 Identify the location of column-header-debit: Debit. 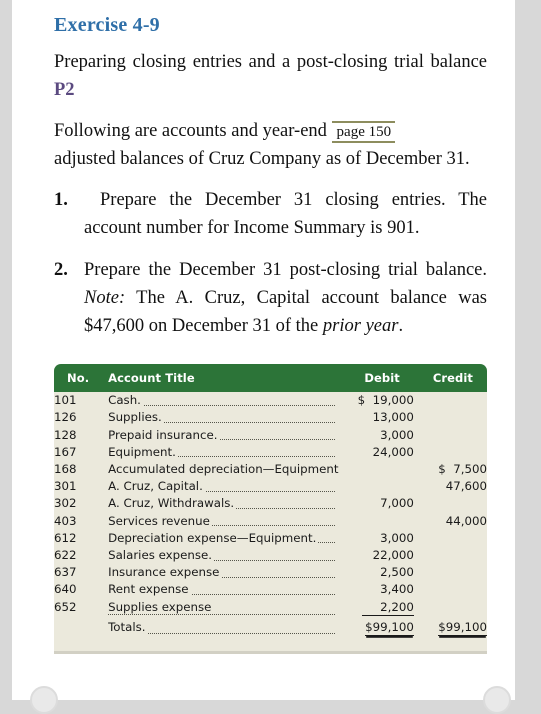
(377, 377).